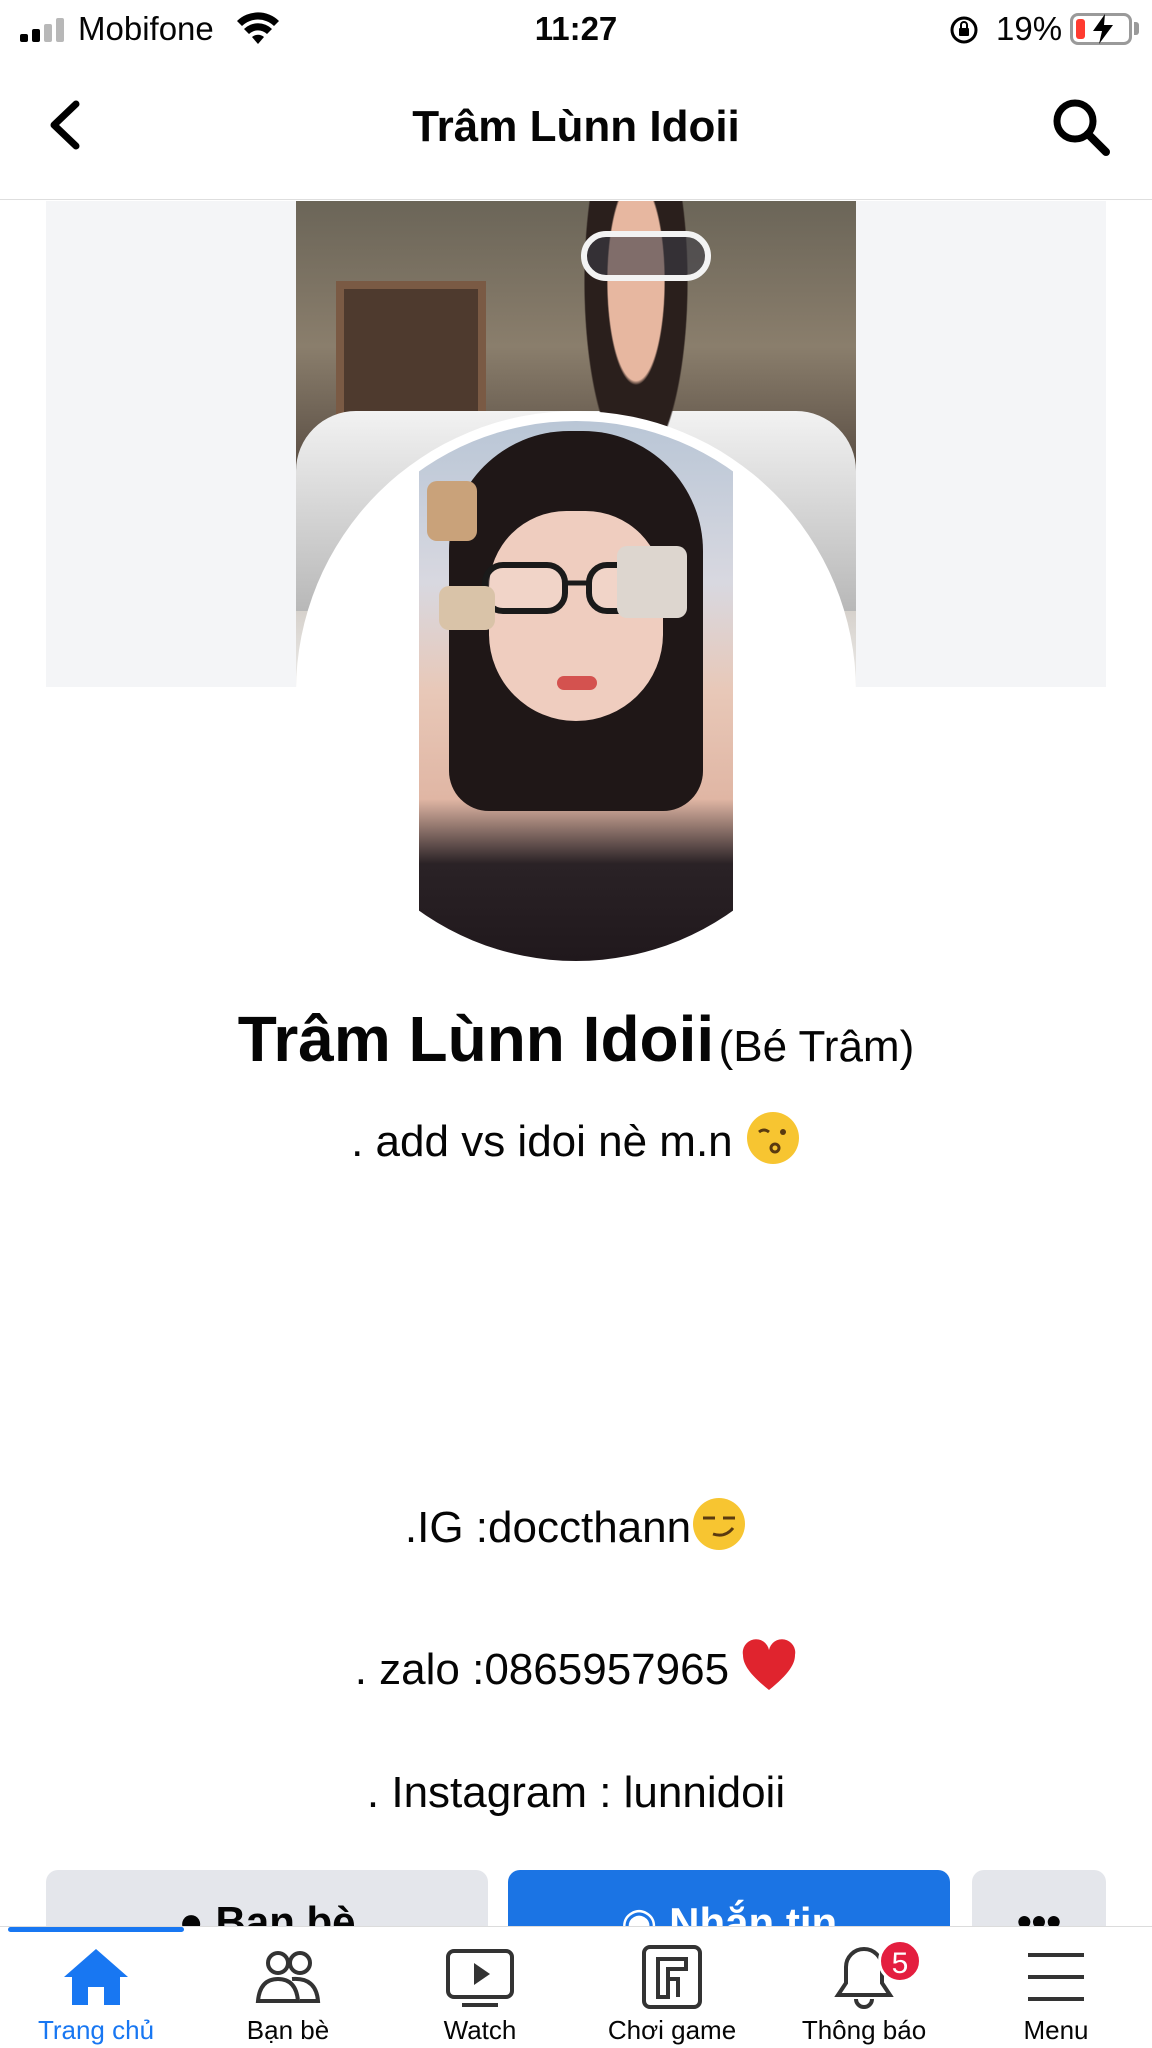  I want to click on bio-line: . zalo :0865957965, so click(576, 1666).